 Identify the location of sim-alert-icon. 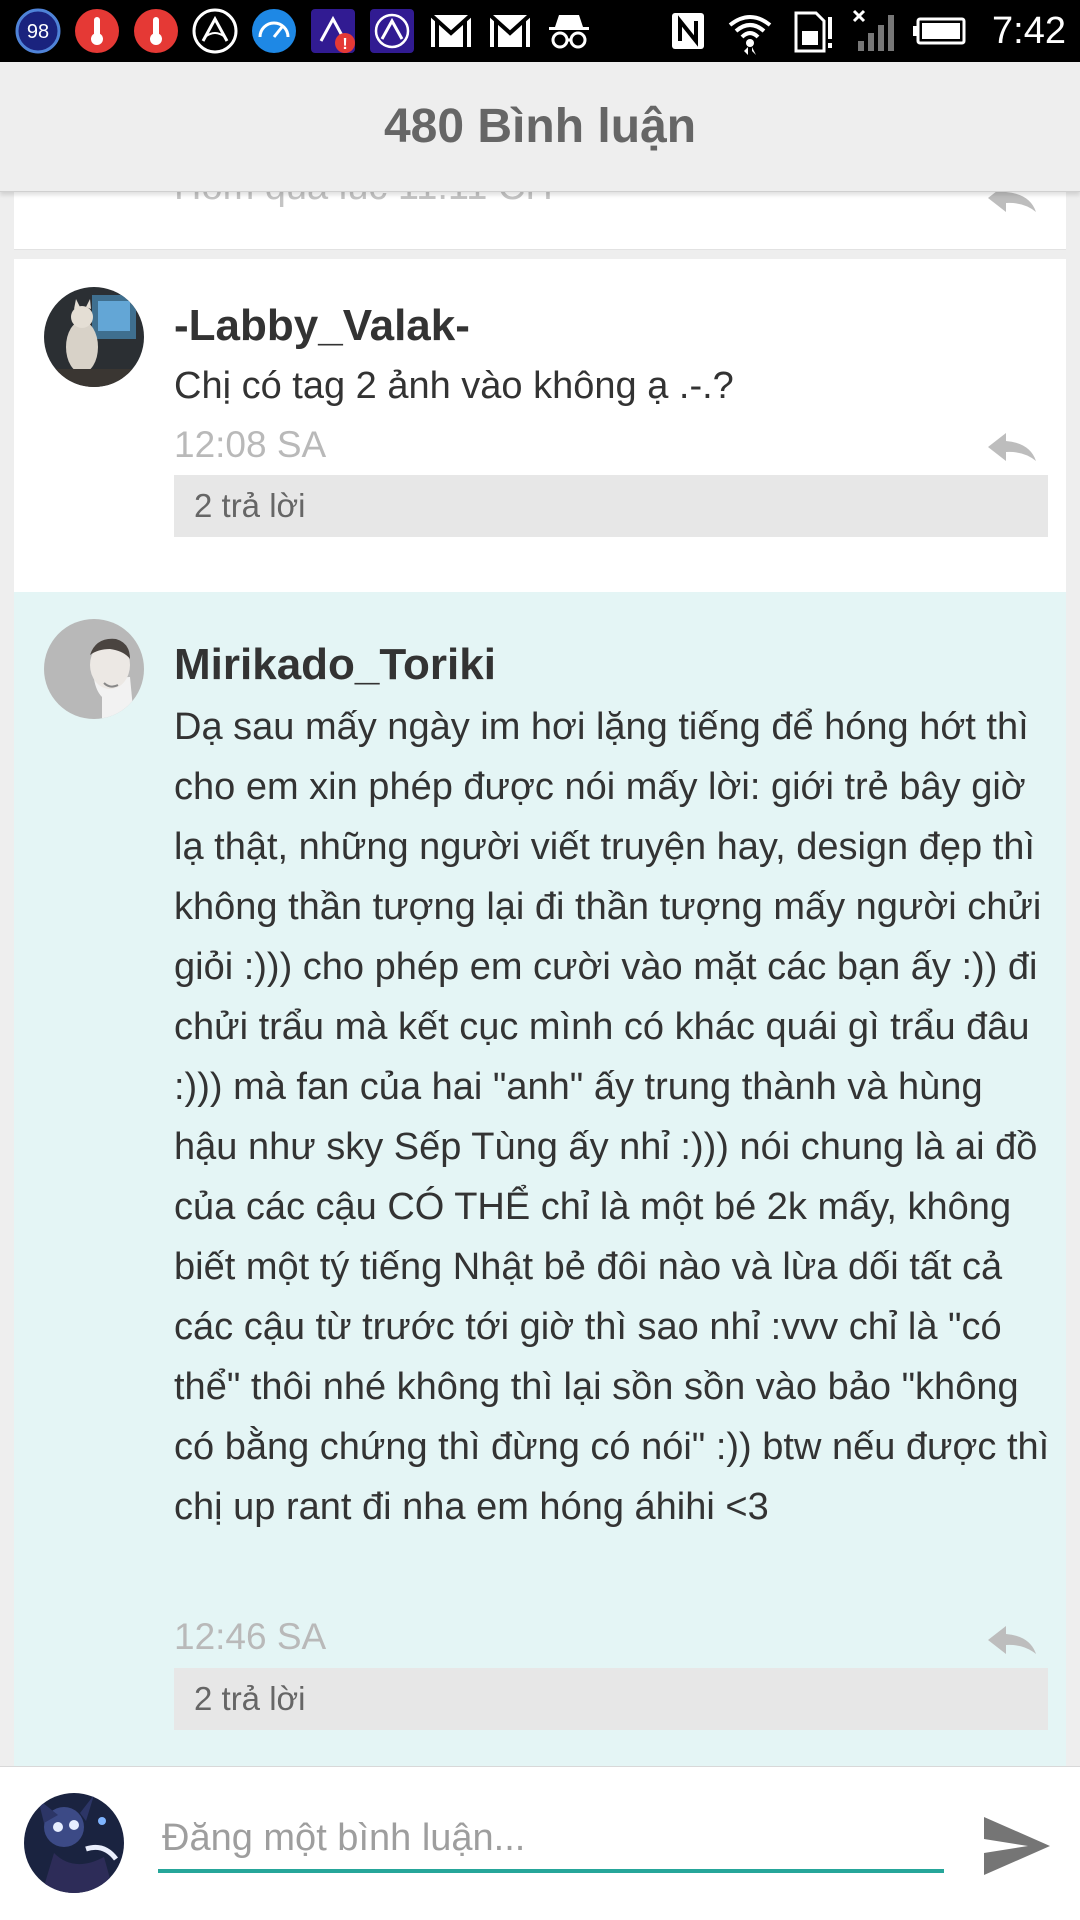
(812, 31).